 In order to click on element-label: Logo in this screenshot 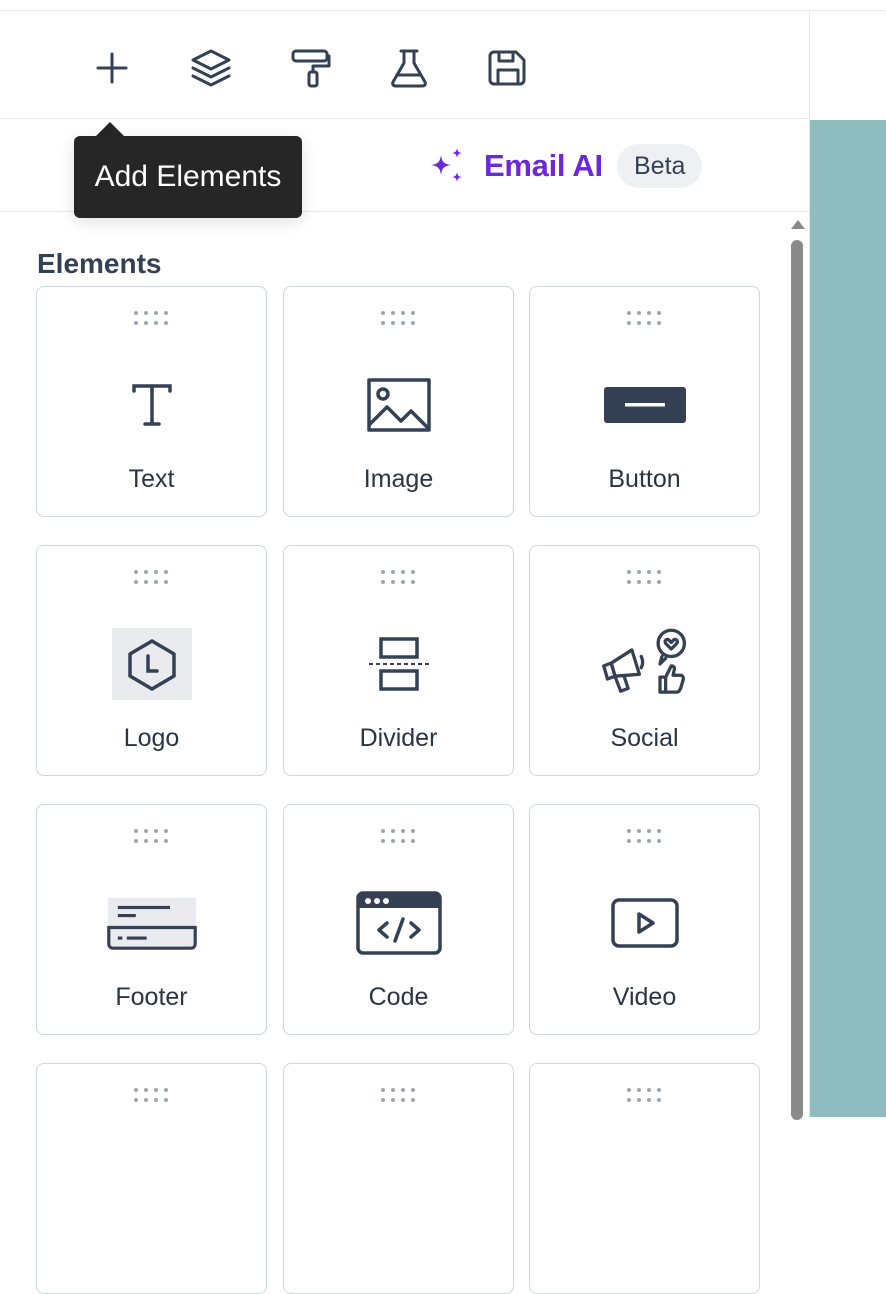, I will do `click(151, 738)`.